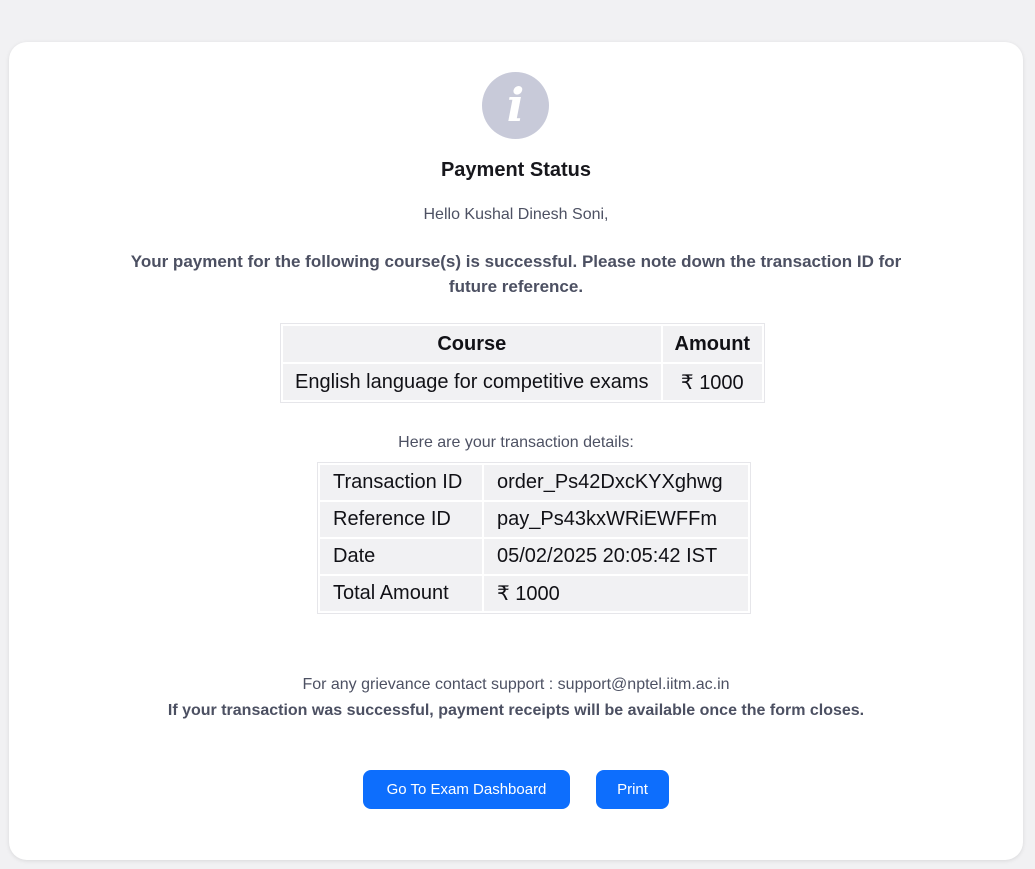  I want to click on table-row: Reference ID pay_Ps43kxWRiEWFFm, so click(534, 519).